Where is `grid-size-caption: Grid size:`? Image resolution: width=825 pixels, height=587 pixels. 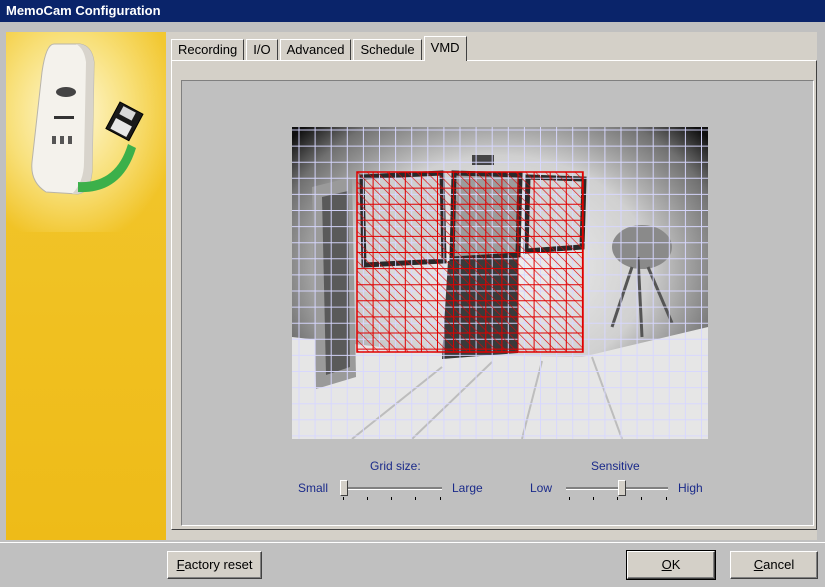 grid-size-caption: Grid size: is located at coordinates (395, 466).